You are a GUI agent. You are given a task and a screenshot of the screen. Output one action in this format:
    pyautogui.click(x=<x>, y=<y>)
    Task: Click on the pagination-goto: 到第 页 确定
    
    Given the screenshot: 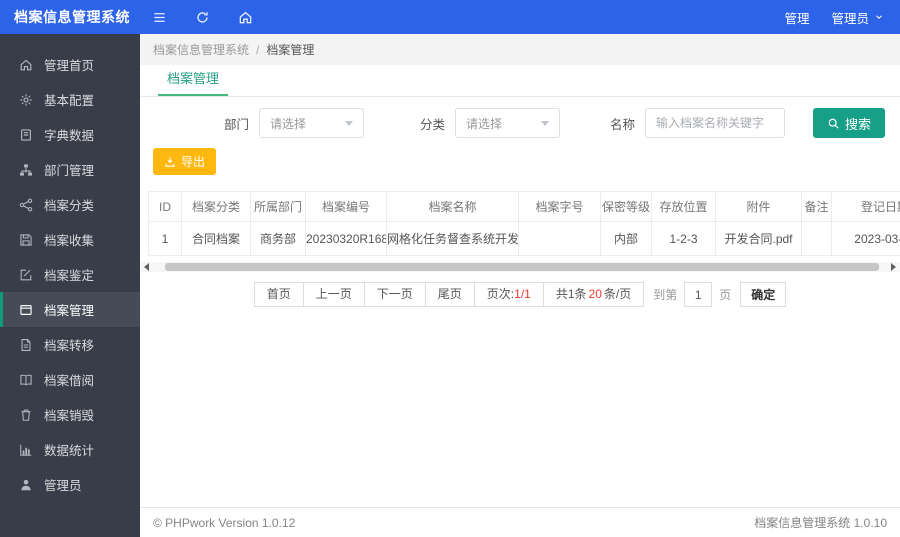 What is the action you would take?
    pyautogui.click(x=720, y=294)
    